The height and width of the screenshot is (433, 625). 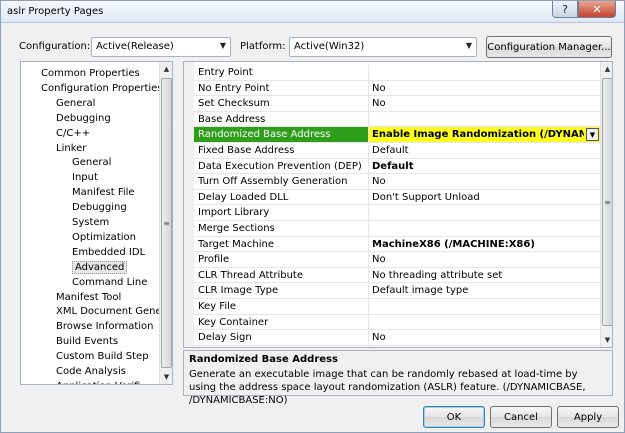 I want to click on grid-scroll-thumb: ≡, so click(x=607, y=202).